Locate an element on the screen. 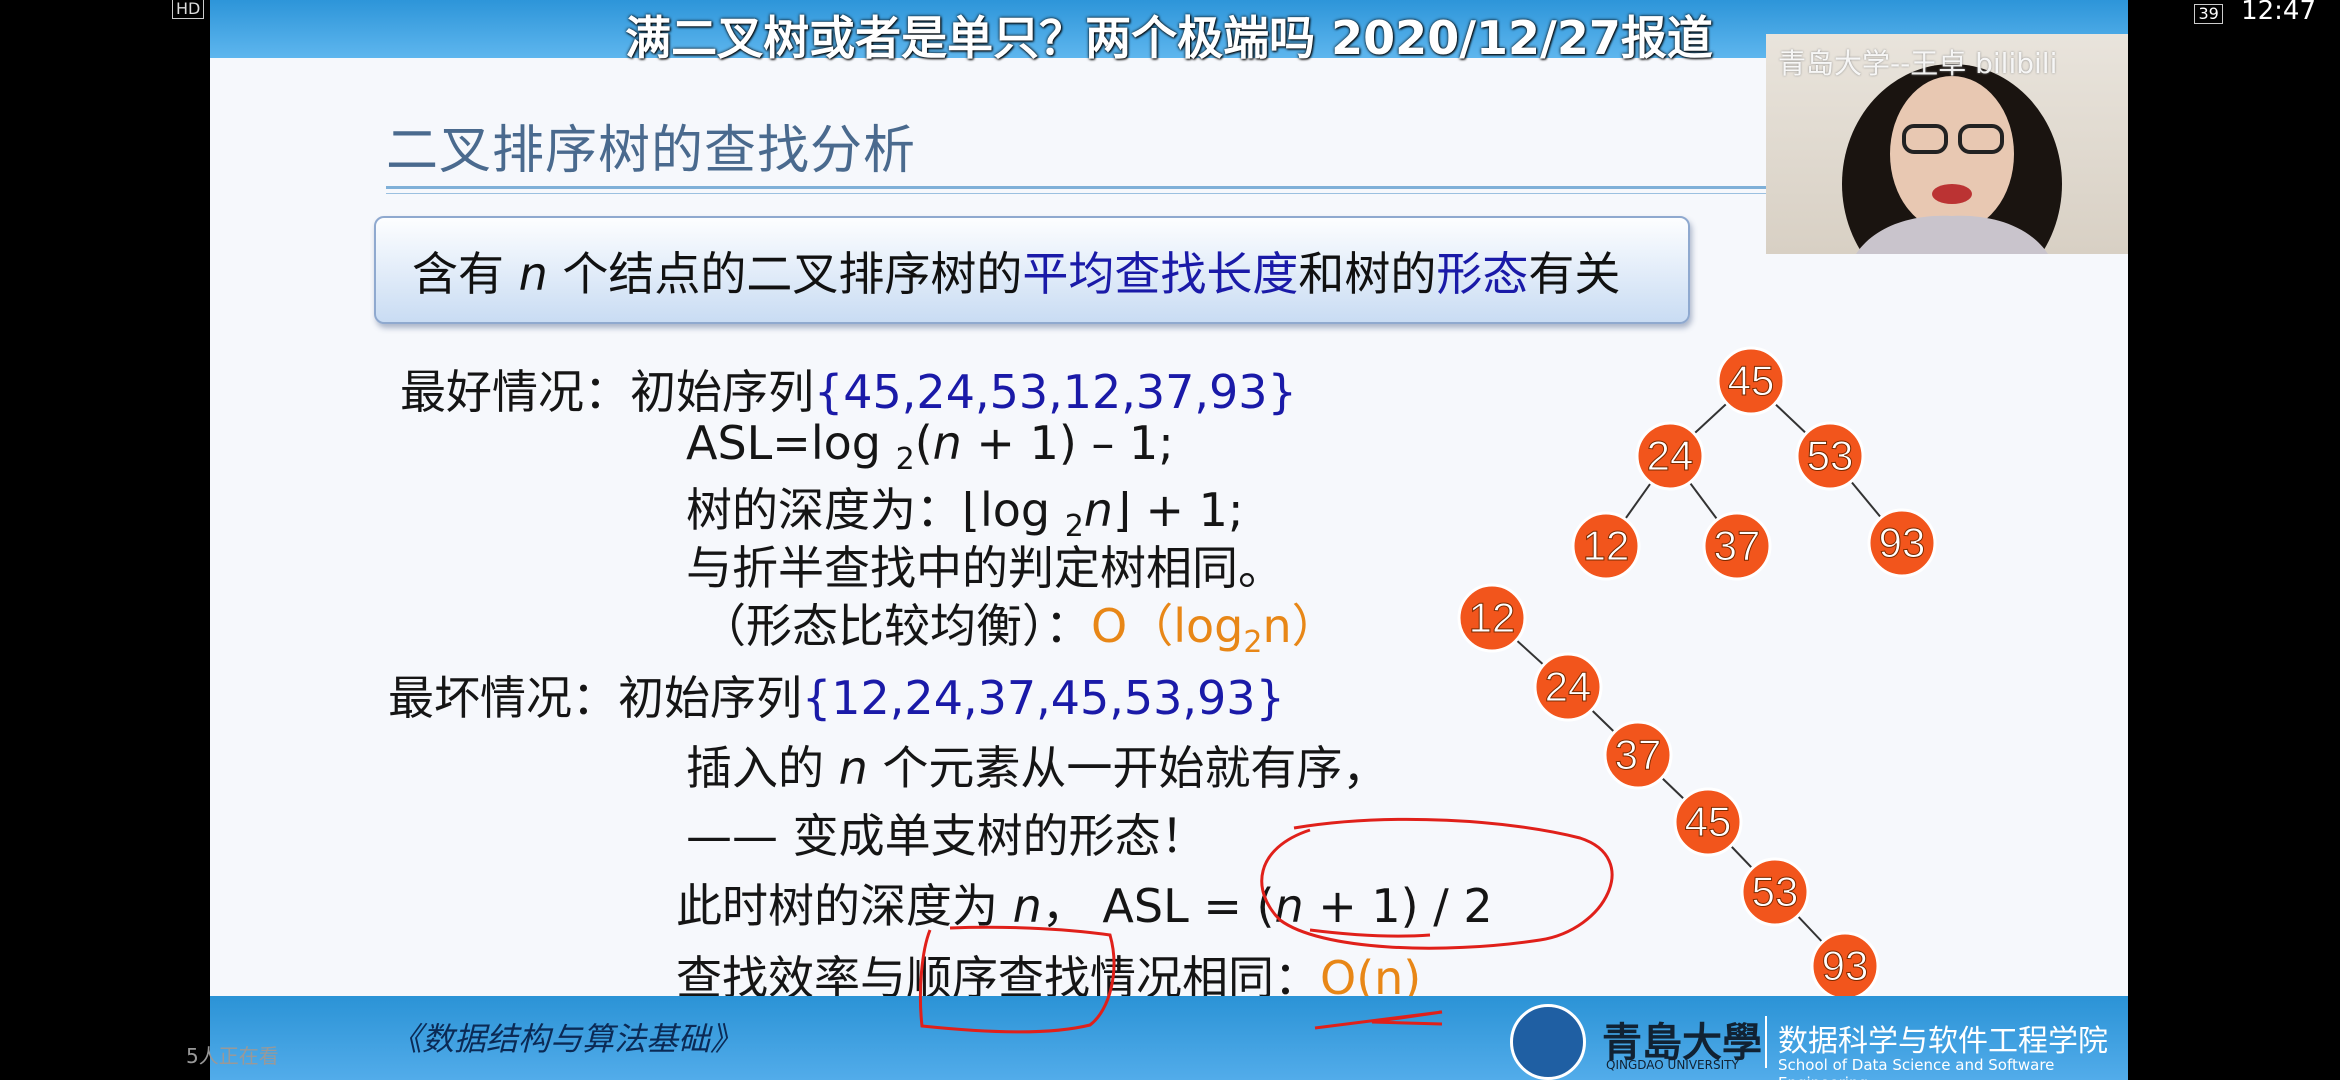  battery-icon: 39 is located at coordinates (2208, 14).